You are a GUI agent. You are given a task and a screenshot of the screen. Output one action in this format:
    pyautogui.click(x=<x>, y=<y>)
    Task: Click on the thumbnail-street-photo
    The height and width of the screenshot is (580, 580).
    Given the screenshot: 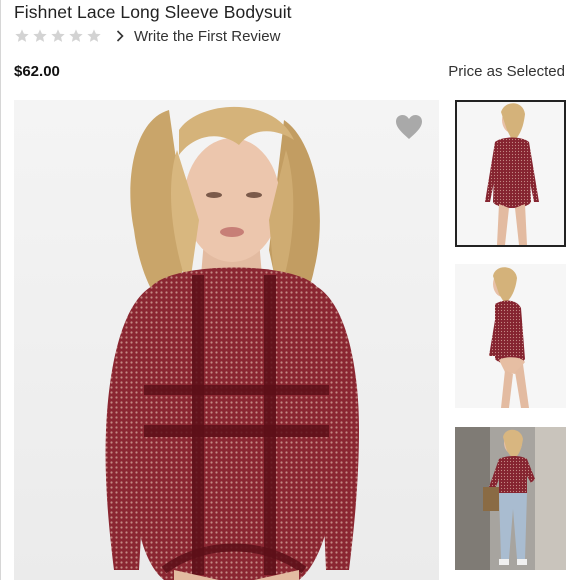 What is the action you would take?
    pyautogui.click(x=510, y=498)
    